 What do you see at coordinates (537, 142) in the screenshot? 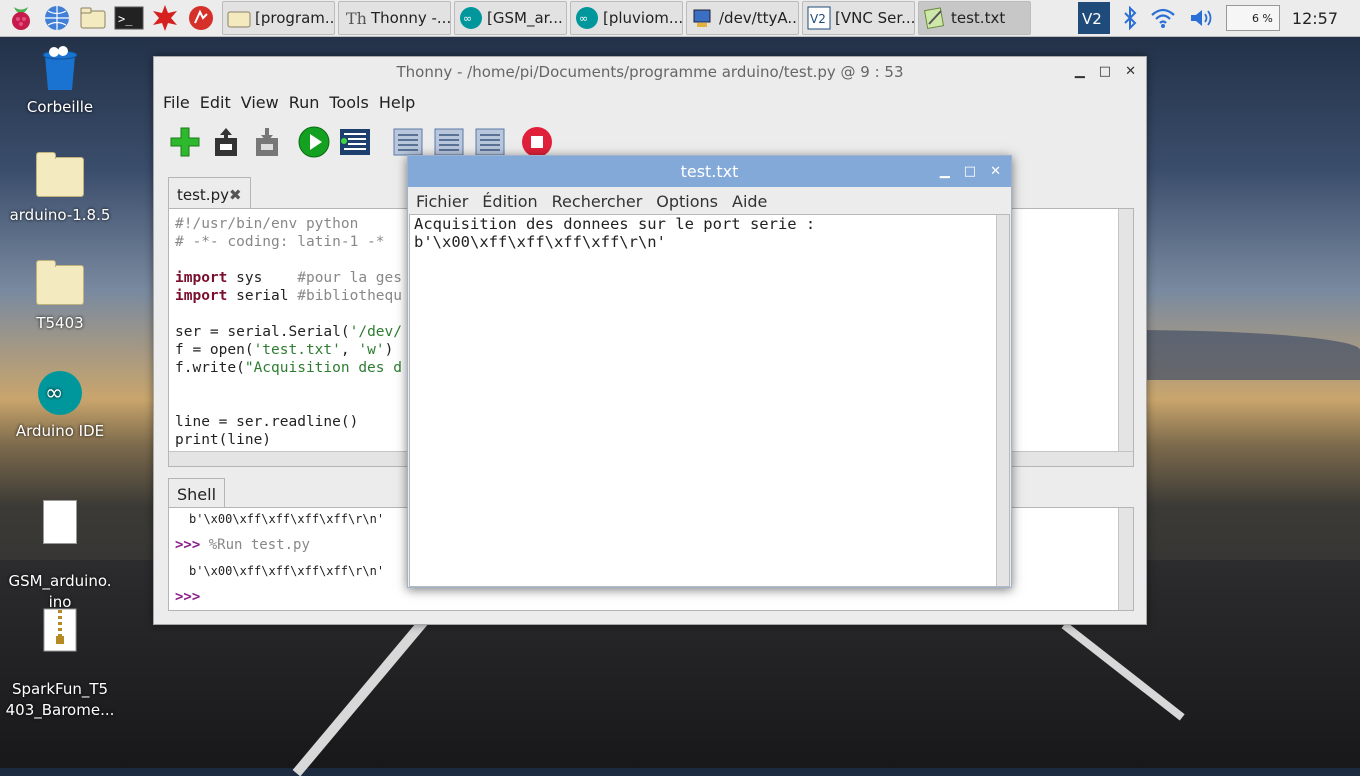
I see `stop-icon` at bounding box center [537, 142].